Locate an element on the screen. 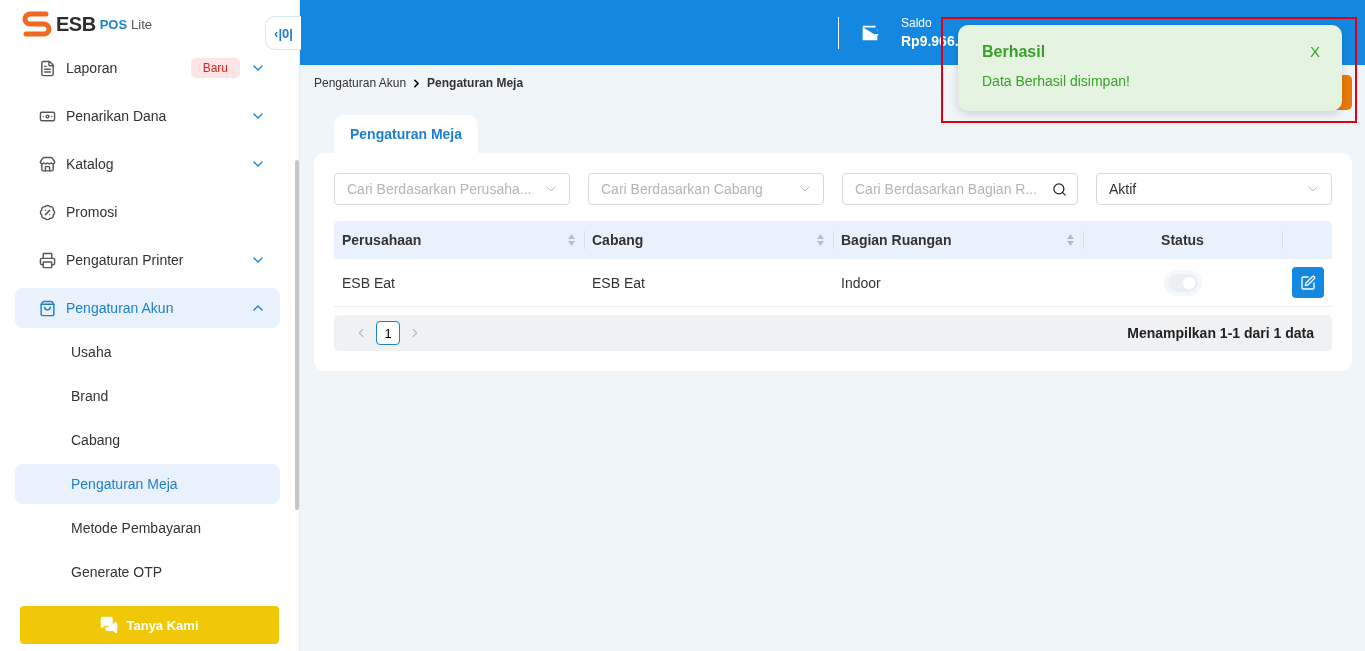  page-button: 1 is located at coordinates (388, 333).